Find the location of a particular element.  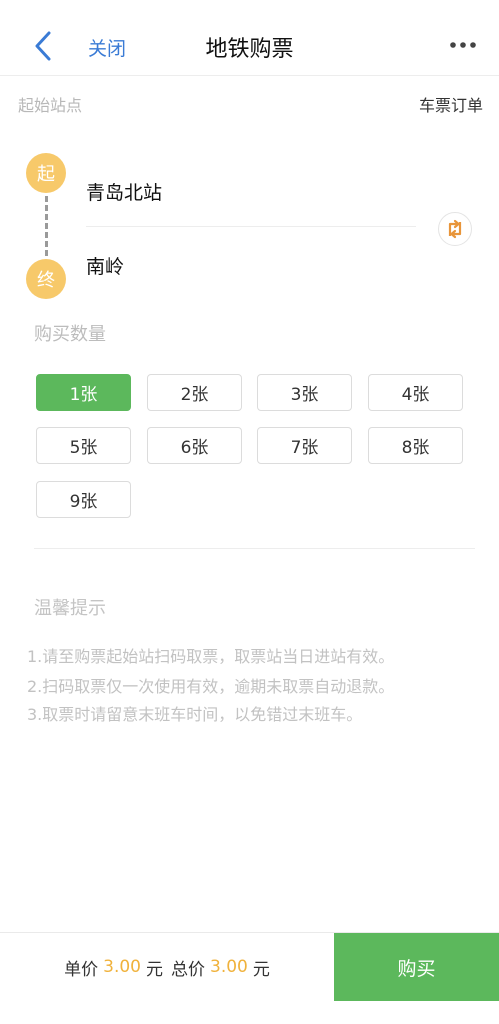

swap-icon is located at coordinates (455, 229).